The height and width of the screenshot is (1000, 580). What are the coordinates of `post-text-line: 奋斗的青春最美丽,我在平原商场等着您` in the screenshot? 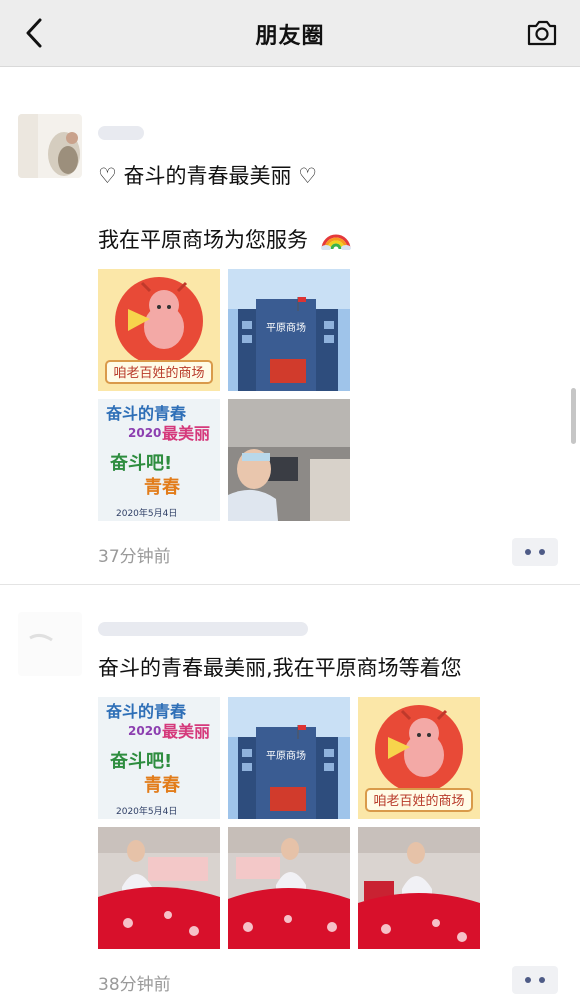 It's located at (280, 667).